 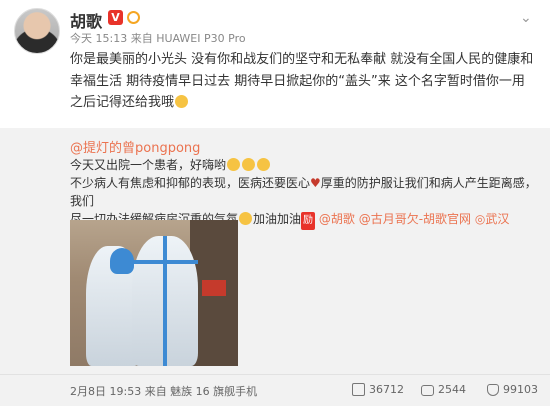 I want to click on comment-count: 2544, so click(x=452, y=389).